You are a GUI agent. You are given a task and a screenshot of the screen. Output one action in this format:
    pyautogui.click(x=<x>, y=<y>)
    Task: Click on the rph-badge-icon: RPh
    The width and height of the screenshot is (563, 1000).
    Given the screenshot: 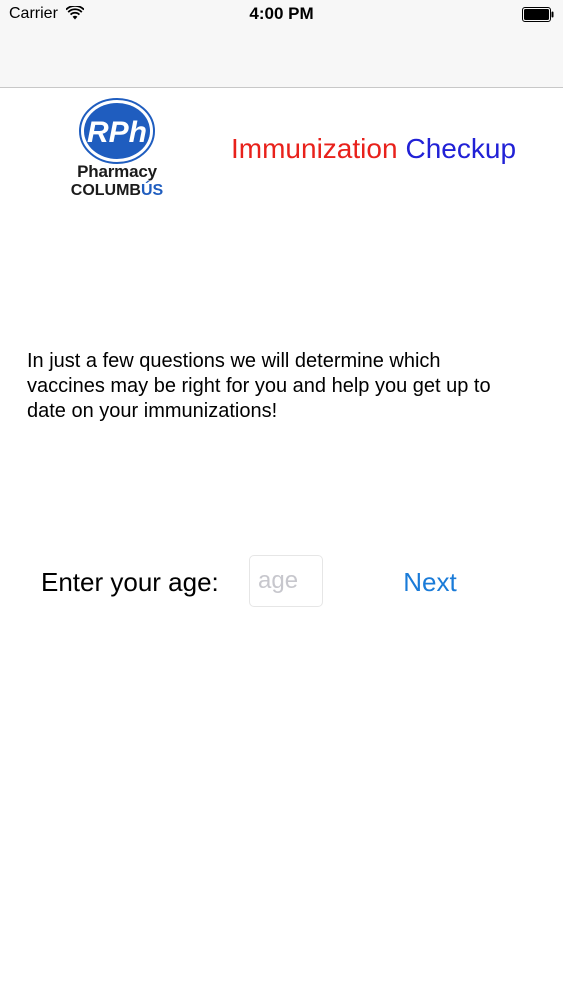 What is the action you would take?
    pyautogui.click(x=117, y=131)
    